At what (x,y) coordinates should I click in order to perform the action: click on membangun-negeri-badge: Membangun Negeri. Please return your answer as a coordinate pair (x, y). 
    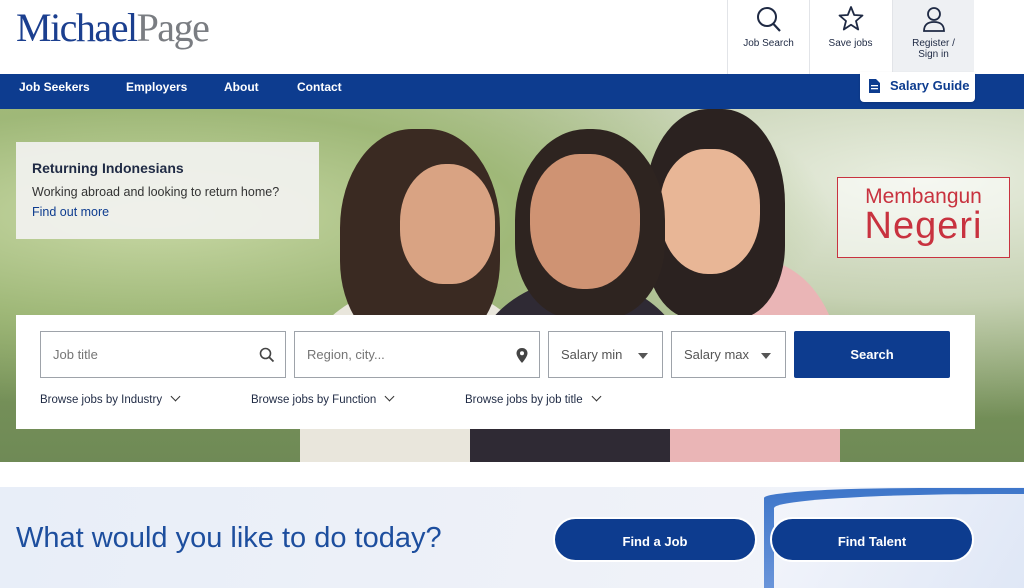
    Looking at the image, I should click on (923, 217).